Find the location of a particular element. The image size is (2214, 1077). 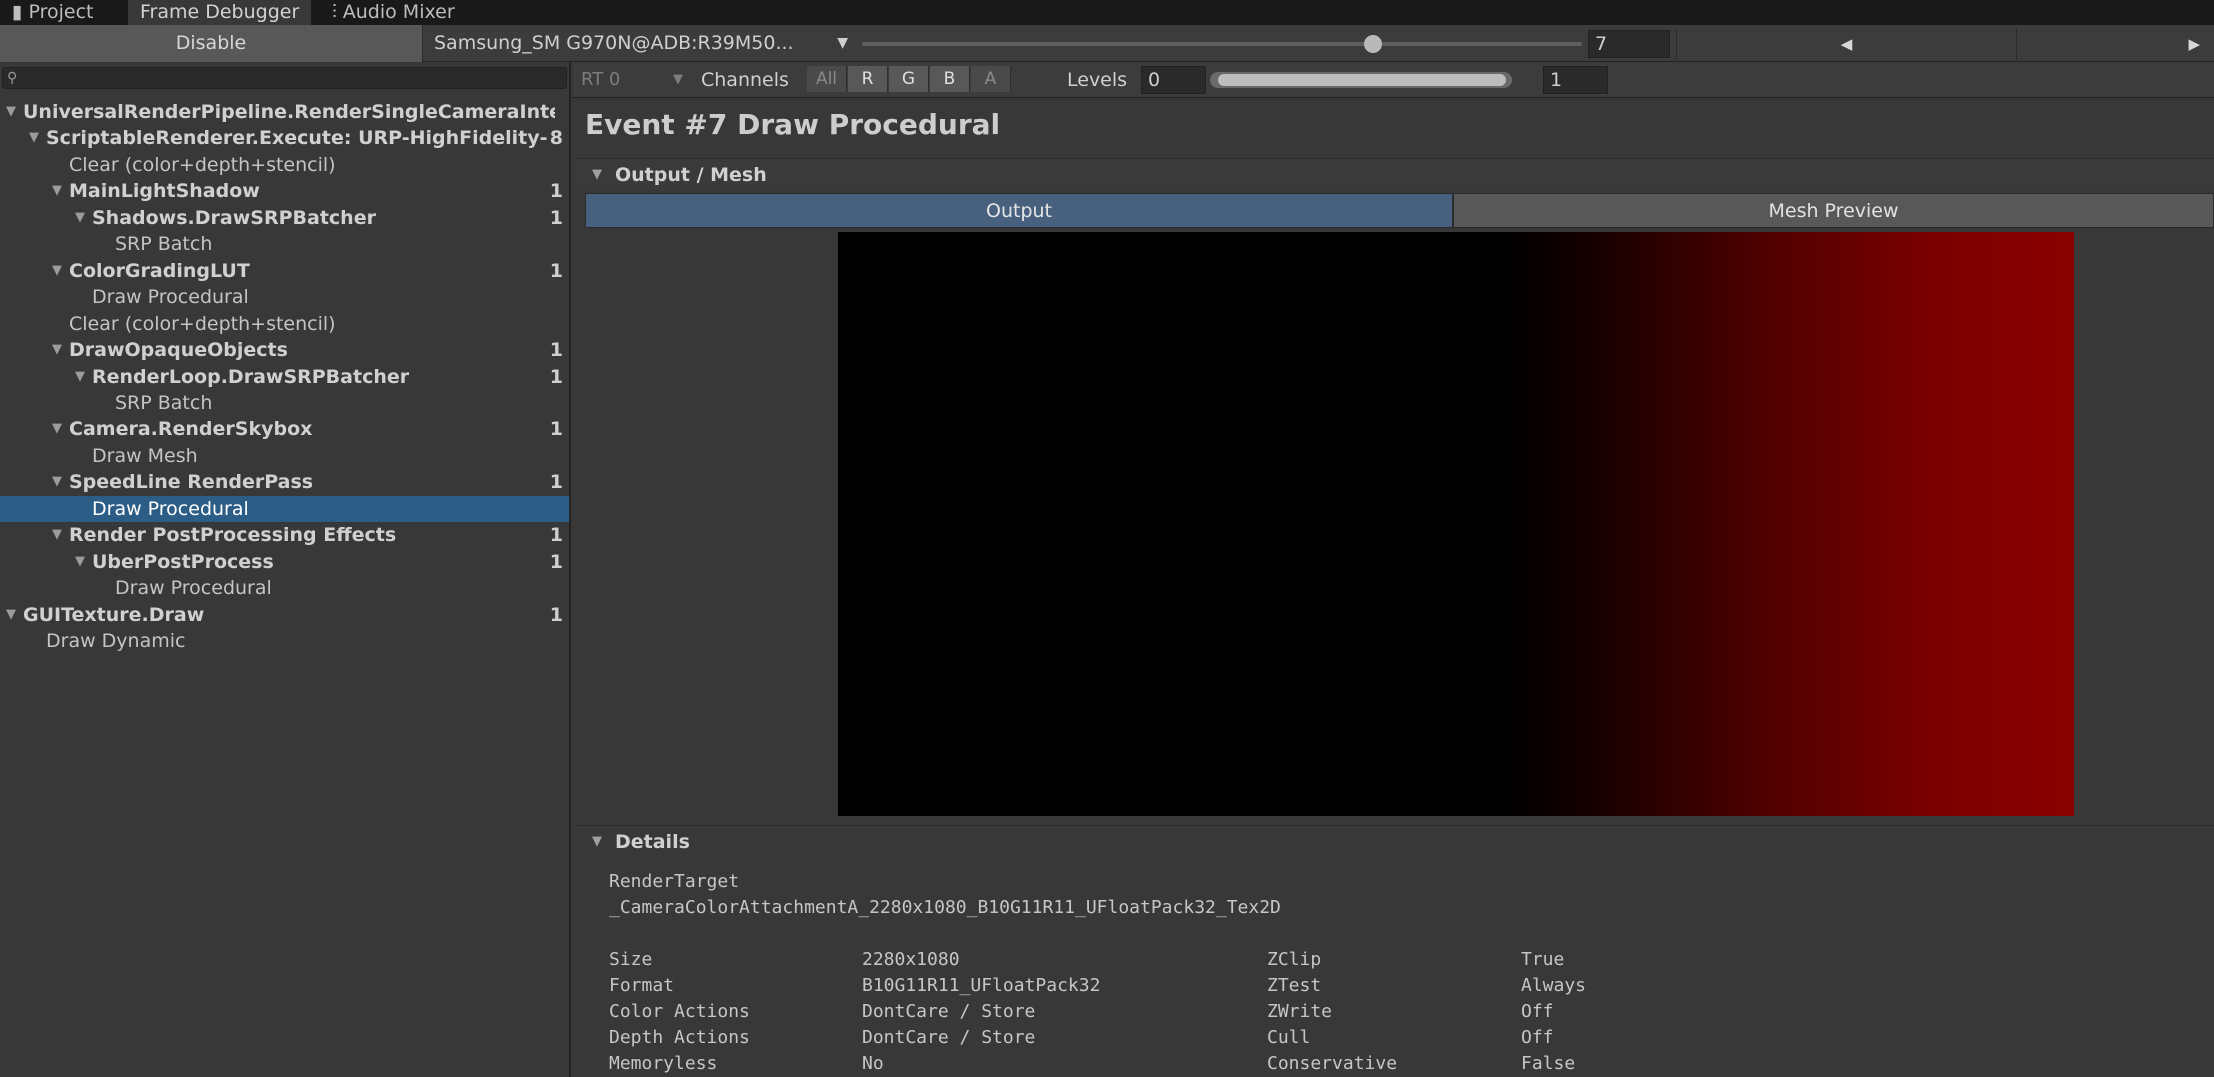

tree-row: ▼ DrawOpaqueObjects 1 is located at coordinates (284, 350).